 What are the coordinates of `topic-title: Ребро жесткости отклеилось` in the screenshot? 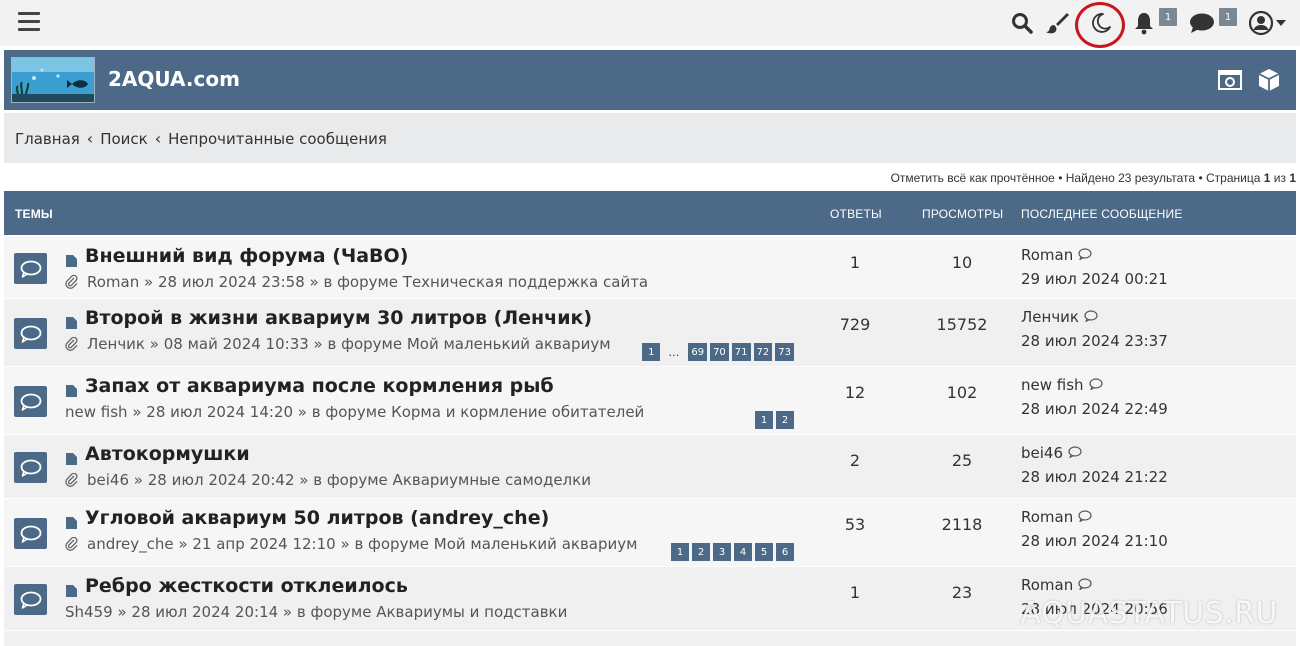 It's located at (237, 586).